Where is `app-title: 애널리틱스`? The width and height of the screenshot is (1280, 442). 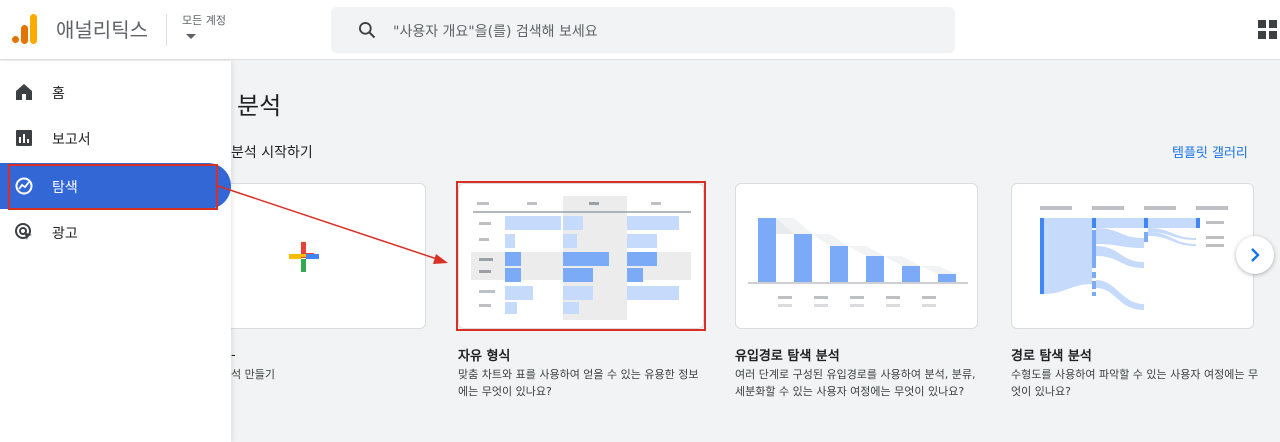
app-title: 애널리틱스 is located at coordinates (102, 30).